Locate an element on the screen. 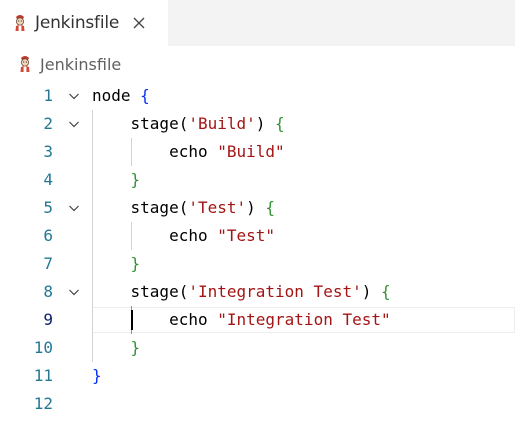  line-number: 7 is located at coordinates (48, 263).